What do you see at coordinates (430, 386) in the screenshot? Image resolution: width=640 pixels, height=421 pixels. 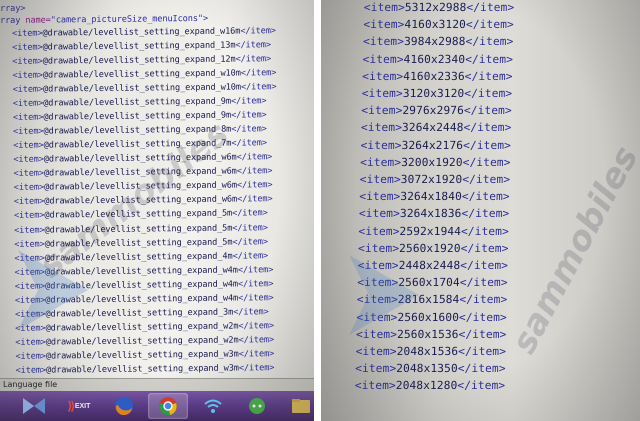 I see `resolution-item: <item>2048x1280</item>` at bounding box center [430, 386].